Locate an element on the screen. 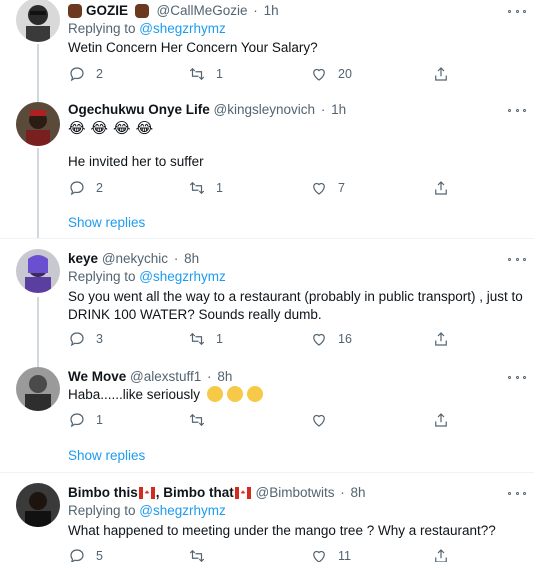 The width and height of the screenshot is (534, 562). reply-button: 5 is located at coordinates (85, 554).